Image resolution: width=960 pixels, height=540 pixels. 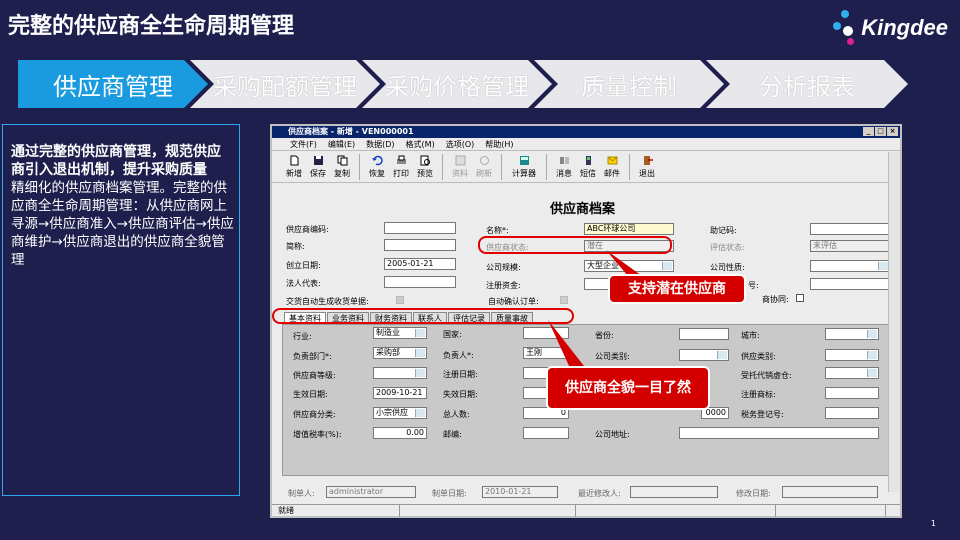 I want to click on address-input, so click(x=779, y=433).